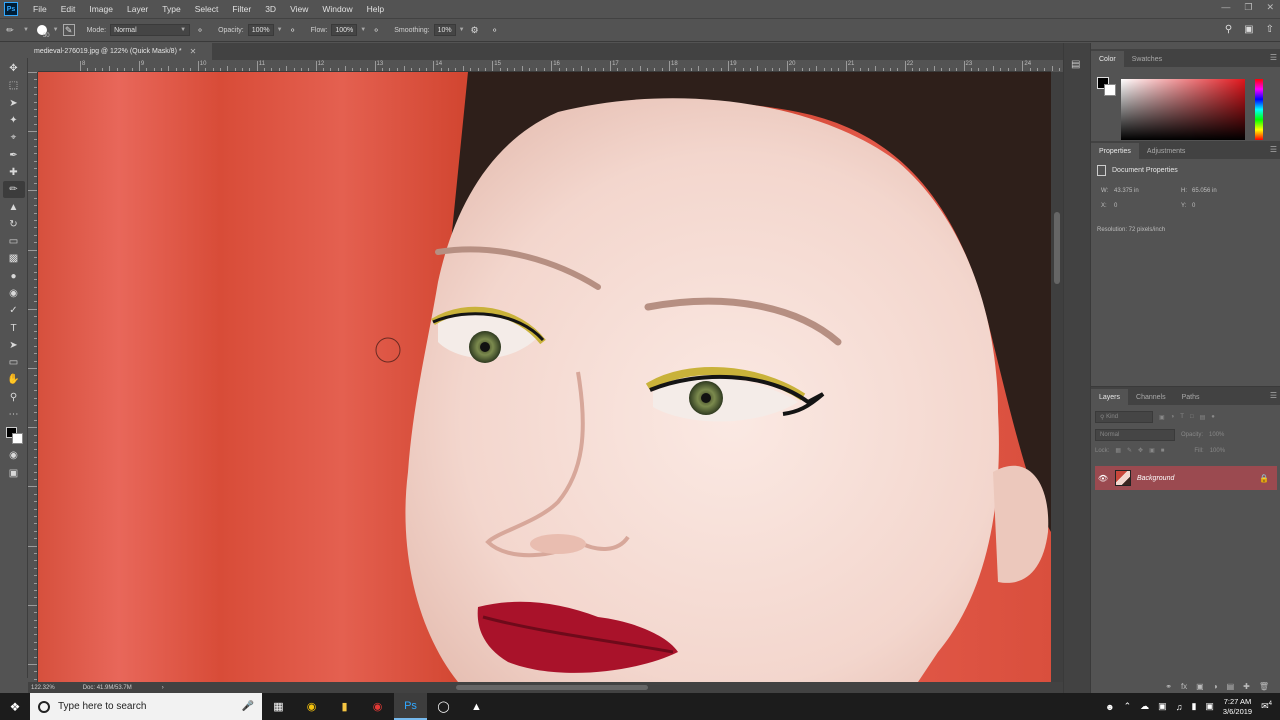  What do you see at coordinates (248, 706) in the screenshot?
I see `microphone-icon: 🎤` at bounding box center [248, 706].